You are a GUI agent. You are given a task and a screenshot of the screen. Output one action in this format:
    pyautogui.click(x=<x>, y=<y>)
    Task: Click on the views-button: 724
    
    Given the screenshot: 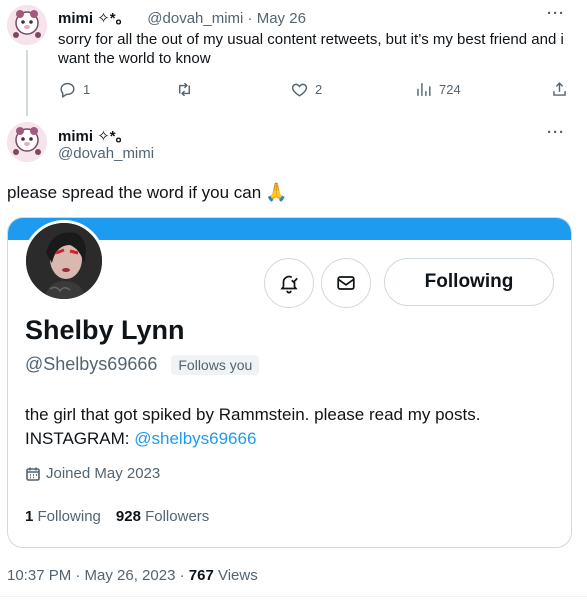 What is the action you would take?
    pyautogui.click(x=437, y=89)
    